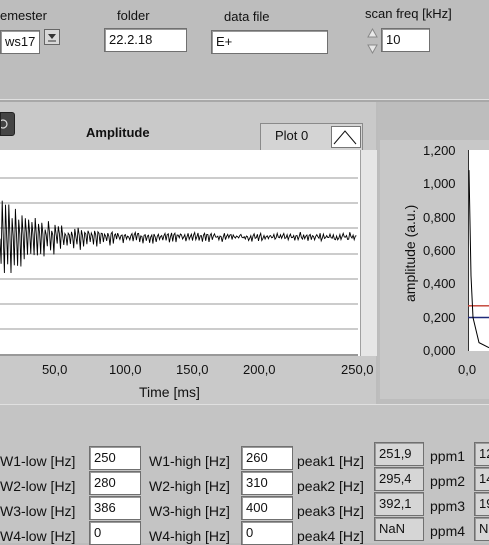 Image resolution: width=489 pixels, height=545 pixels. What do you see at coordinates (125, 369) in the screenshot?
I see `x-tick-label: 100,0` at bounding box center [125, 369].